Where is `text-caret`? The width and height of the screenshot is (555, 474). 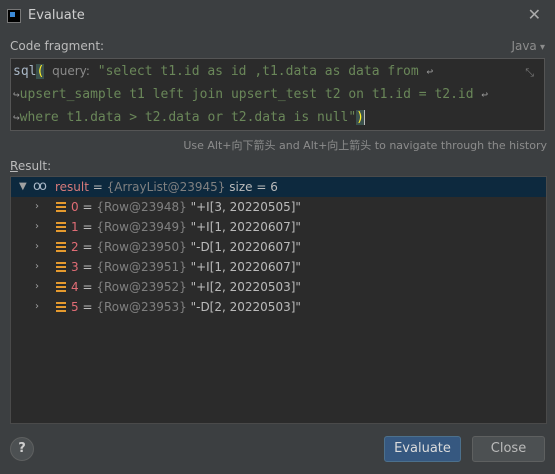 text-caret is located at coordinates (364, 117).